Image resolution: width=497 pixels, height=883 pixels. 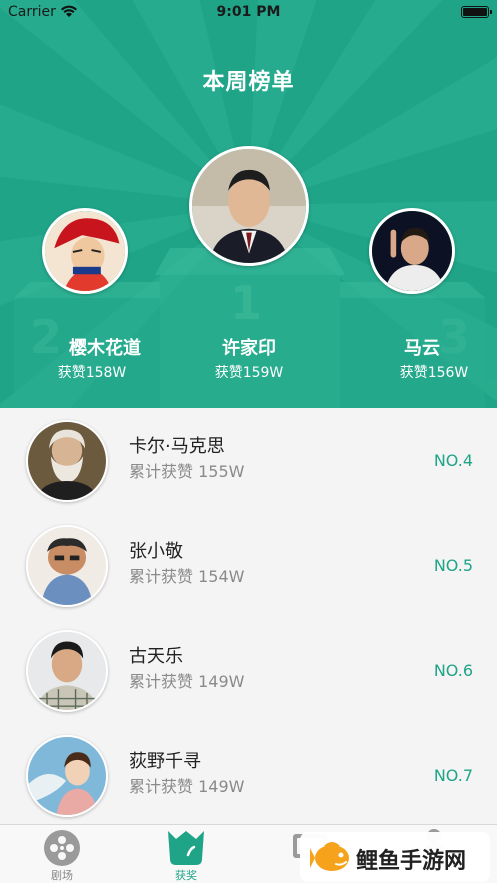 I want to click on list-item-likes: 累计获赞 154W, so click(x=187, y=576).